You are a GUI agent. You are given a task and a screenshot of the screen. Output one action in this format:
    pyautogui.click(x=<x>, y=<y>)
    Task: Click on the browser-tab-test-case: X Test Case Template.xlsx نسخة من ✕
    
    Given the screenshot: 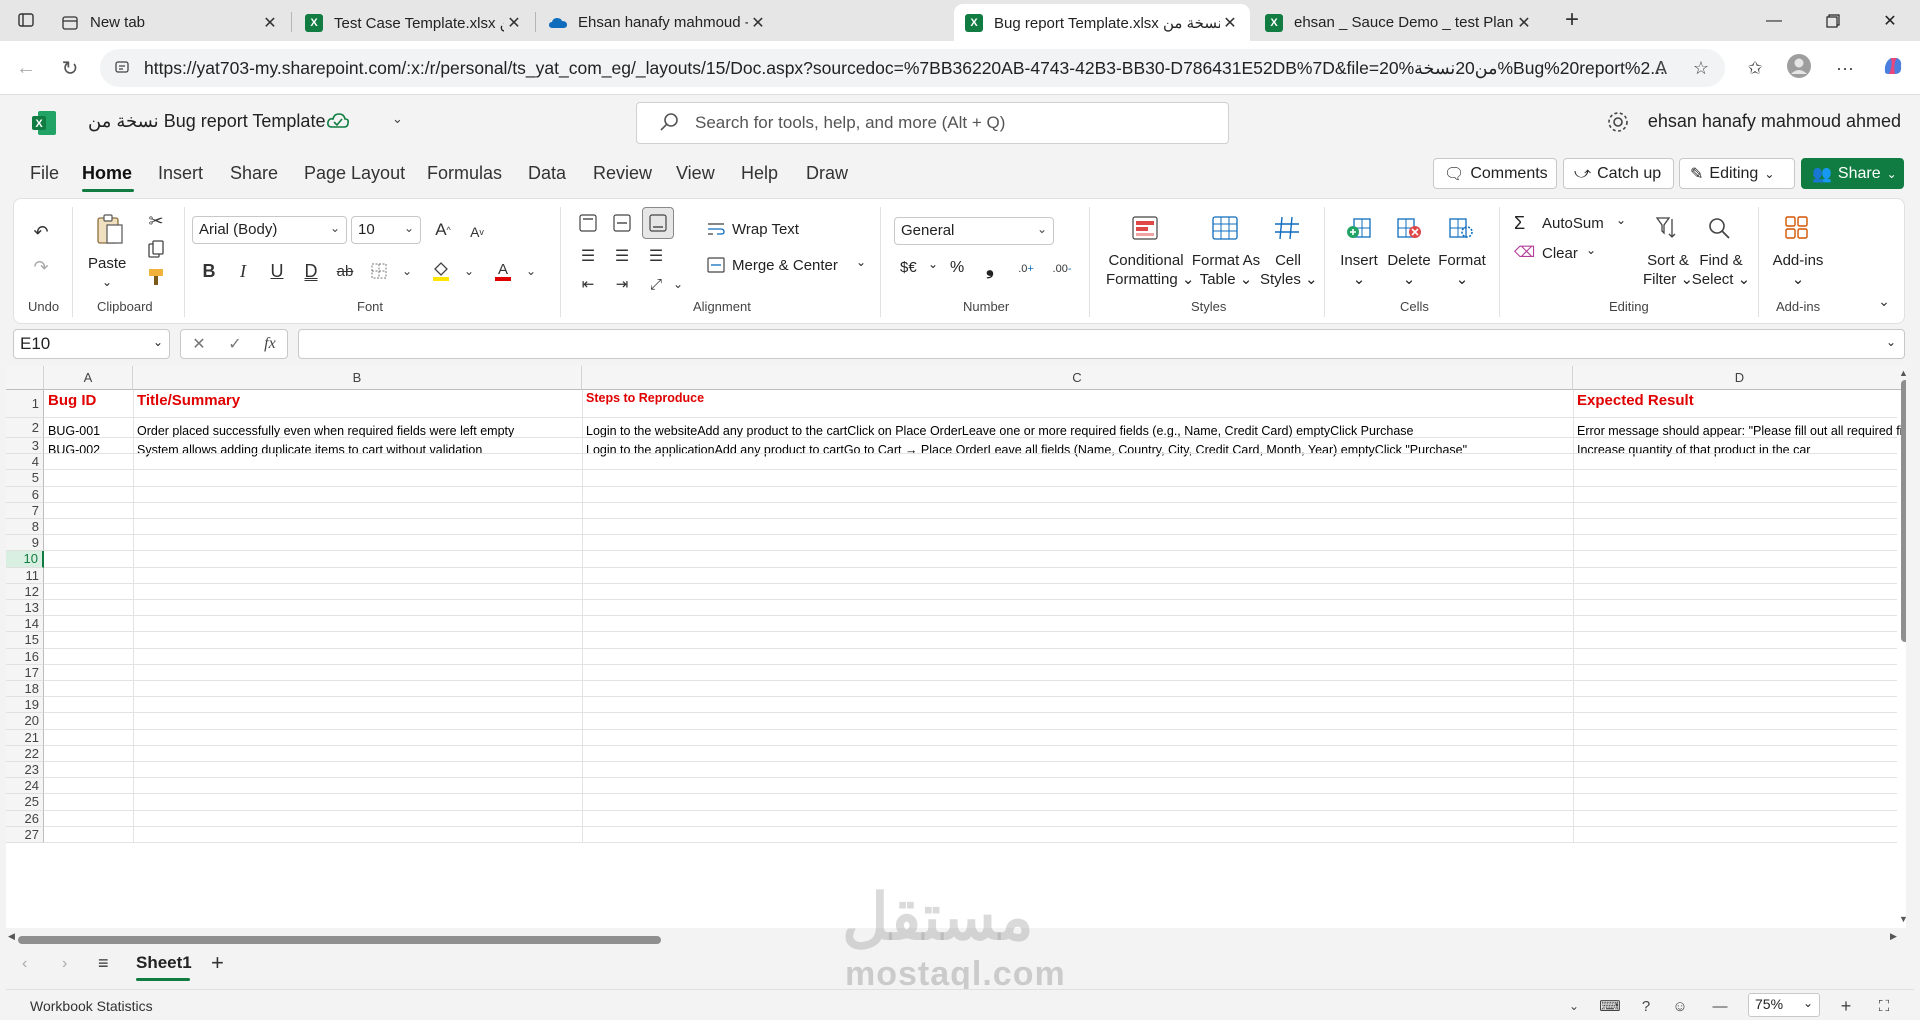 What is the action you would take?
    pyautogui.click(x=414, y=22)
    